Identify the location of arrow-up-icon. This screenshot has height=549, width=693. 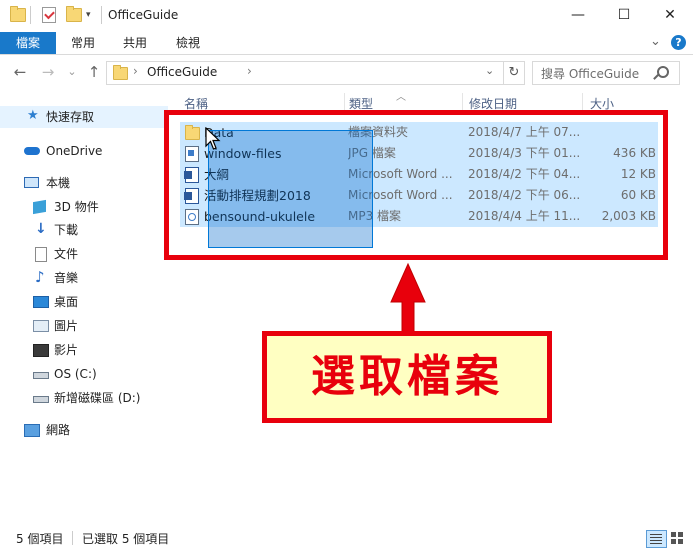
(408, 297).